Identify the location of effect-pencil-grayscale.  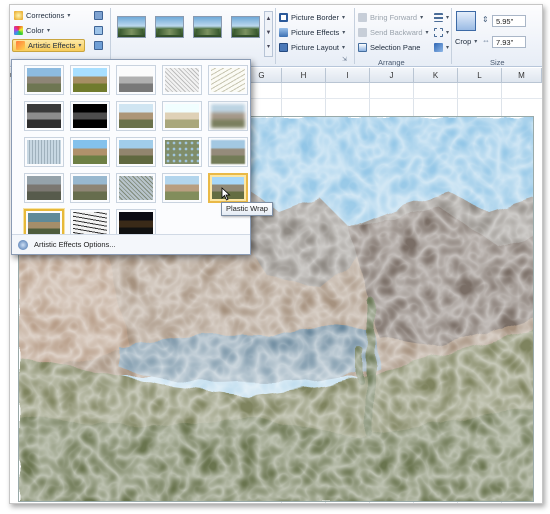
(136, 80).